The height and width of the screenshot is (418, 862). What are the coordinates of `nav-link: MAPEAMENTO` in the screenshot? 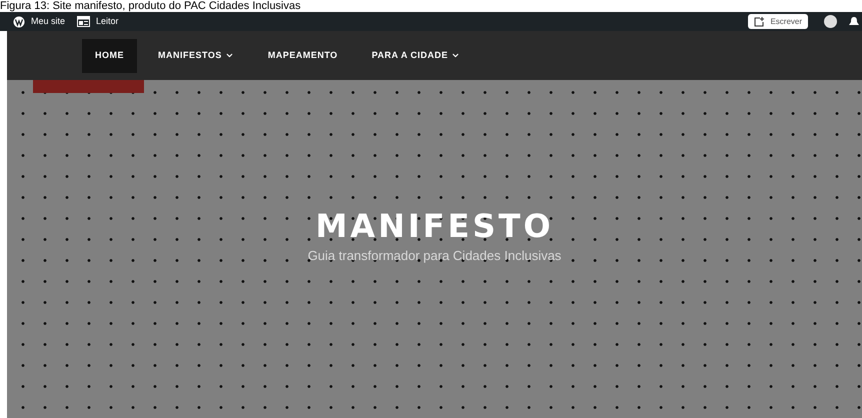 It's located at (302, 55).